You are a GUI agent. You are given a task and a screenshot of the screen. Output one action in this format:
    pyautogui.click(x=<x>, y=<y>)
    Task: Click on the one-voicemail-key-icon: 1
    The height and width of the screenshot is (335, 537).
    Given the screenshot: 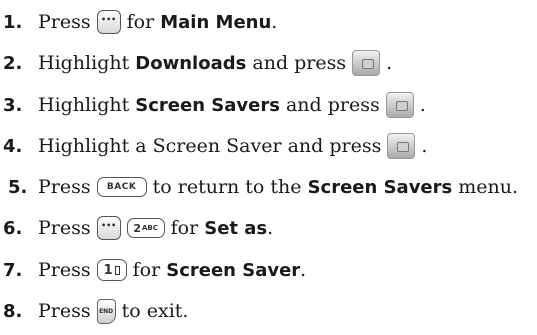 What is the action you would take?
    pyautogui.click(x=111, y=270)
    